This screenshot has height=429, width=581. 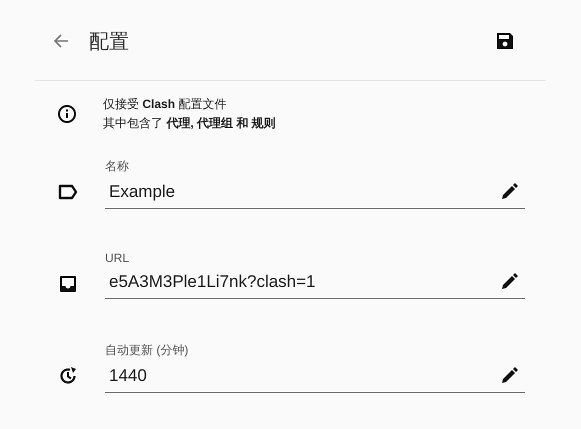 What do you see at coordinates (315, 379) in the screenshot?
I see `input-field: 1440` at bounding box center [315, 379].